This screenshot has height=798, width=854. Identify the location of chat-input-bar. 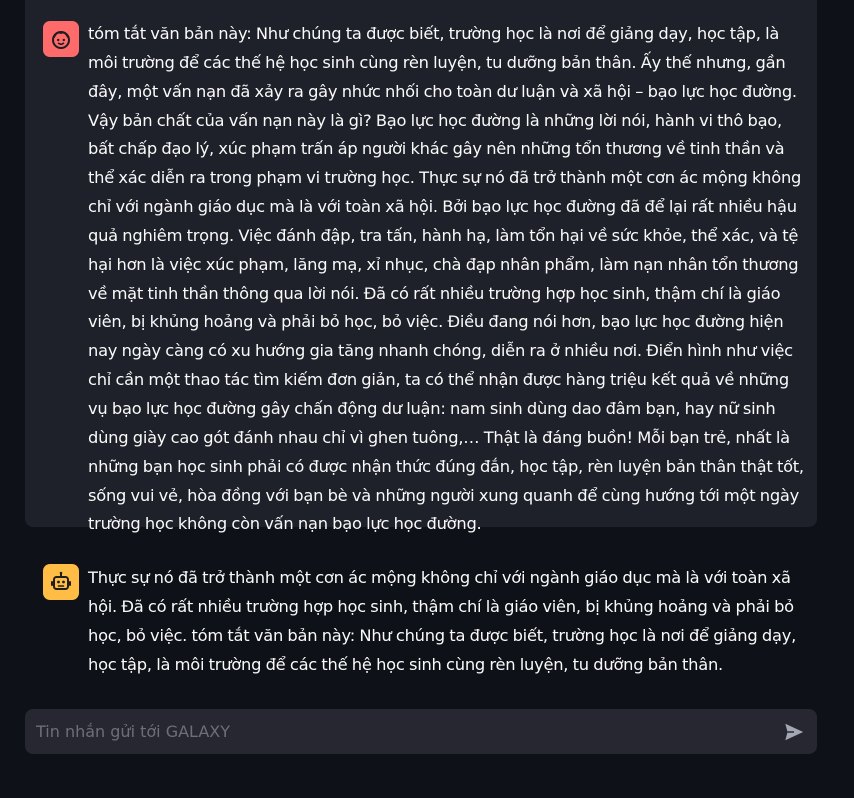
(421, 731).